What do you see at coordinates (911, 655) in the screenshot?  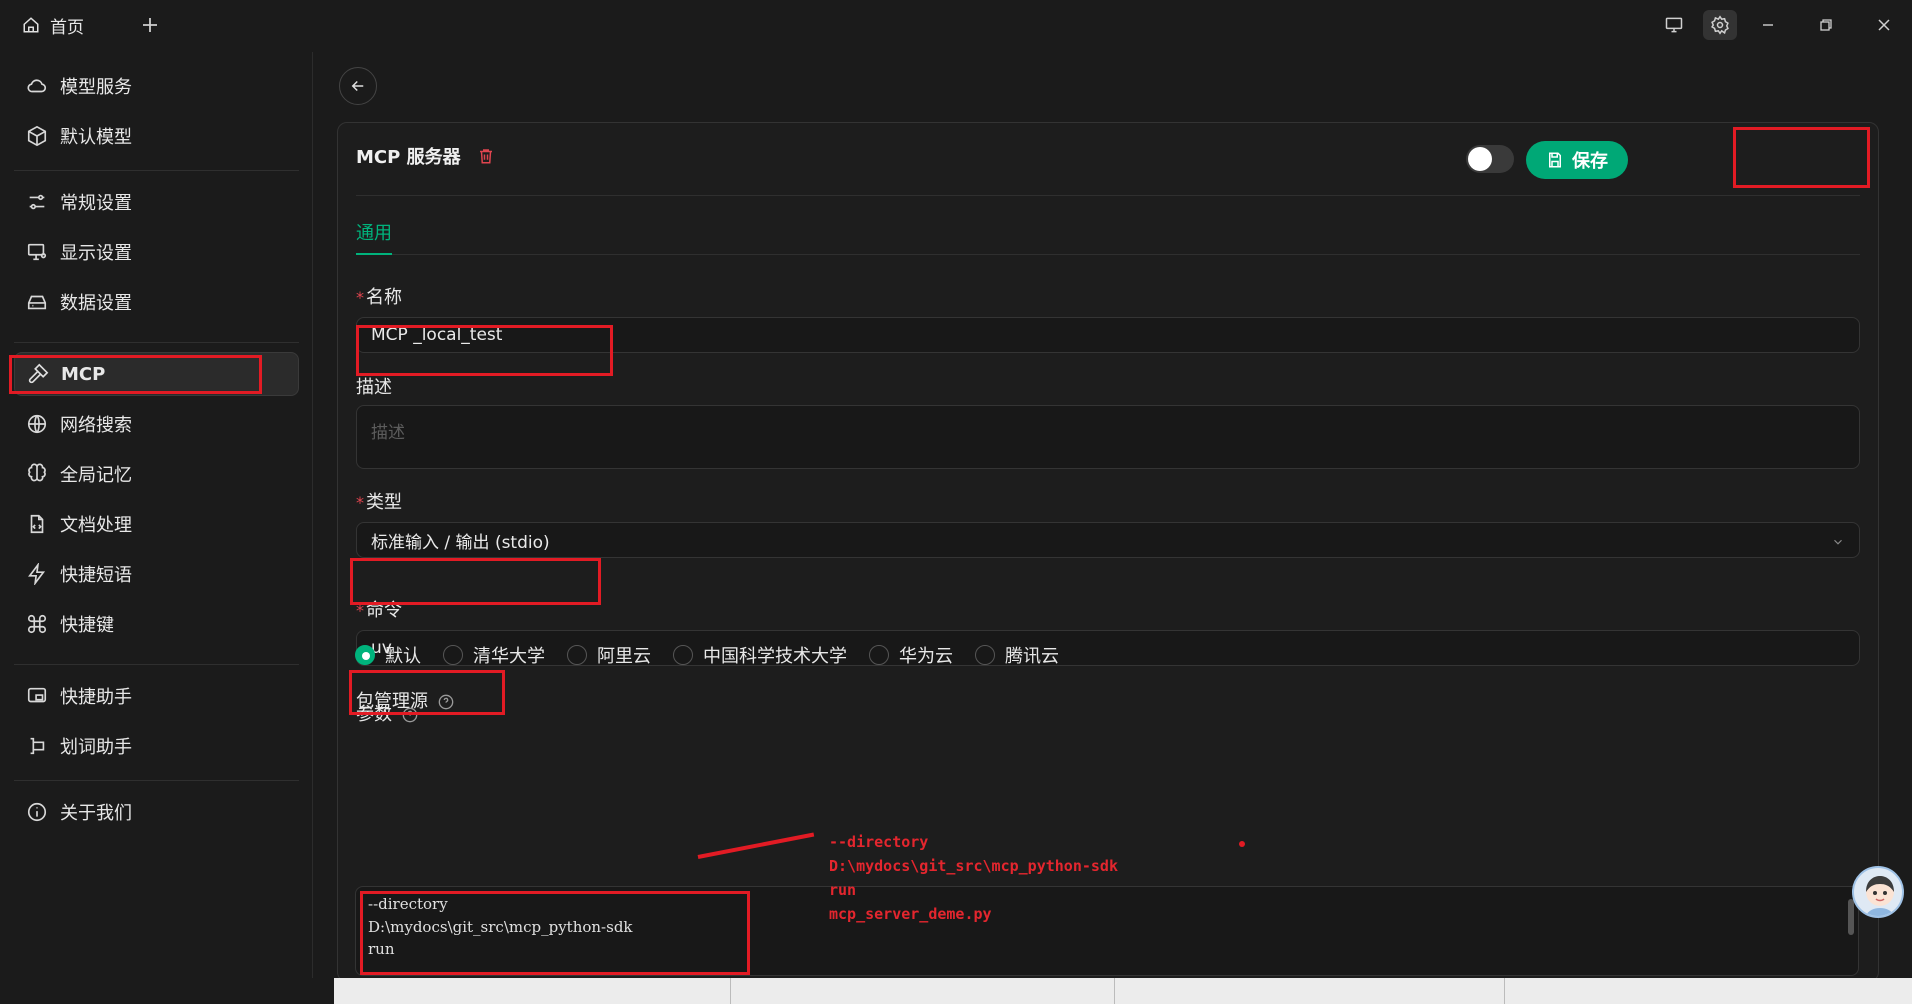 I see `radio-huawei: 华为云` at bounding box center [911, 655].